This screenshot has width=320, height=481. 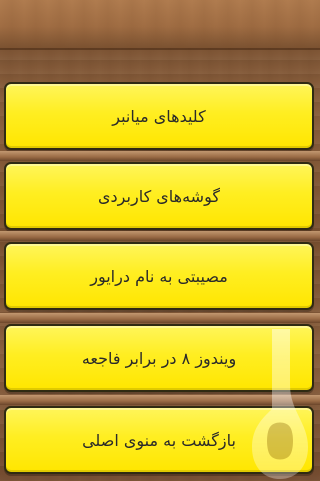 I want to click on menu-item-label: ویندوز ۸ در برابر فاجعه, so click(x=159, y=358).